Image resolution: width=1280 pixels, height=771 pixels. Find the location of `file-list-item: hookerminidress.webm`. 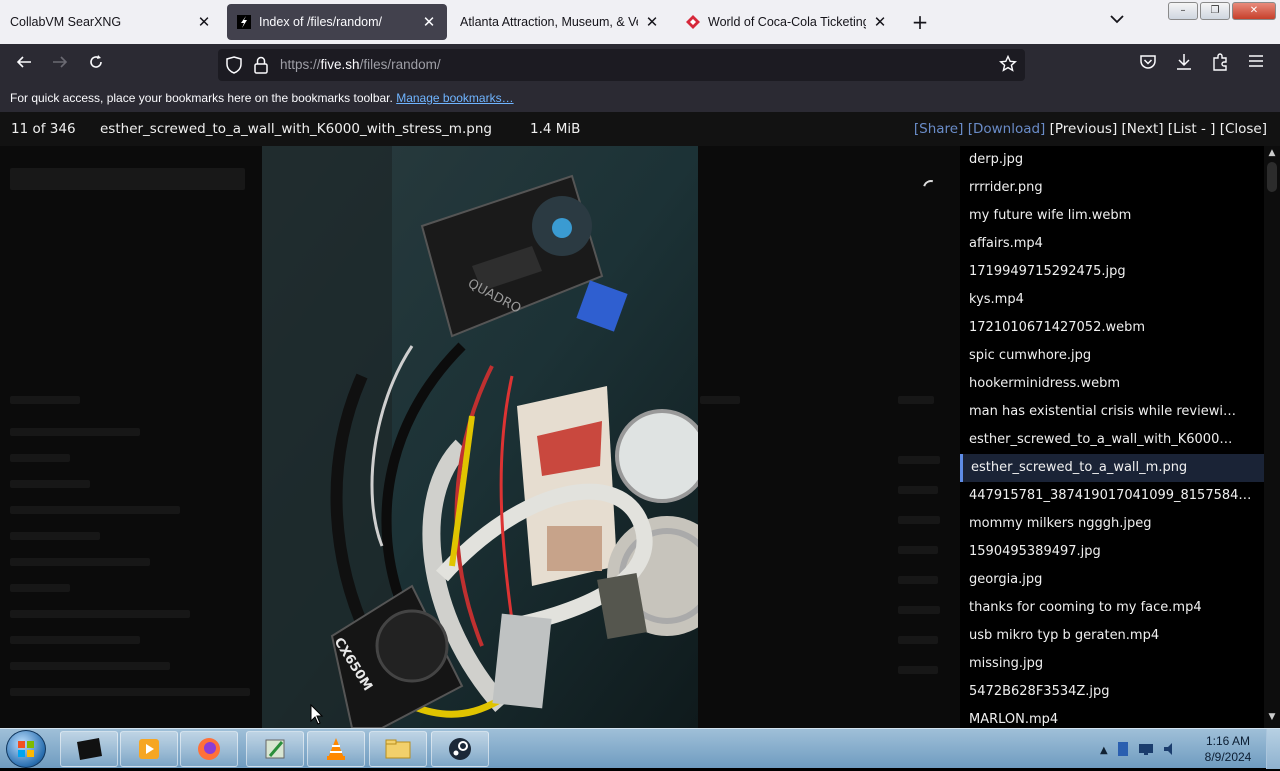

file-list-item: hookerminidress.webm is located at coordinates (1112, 384).